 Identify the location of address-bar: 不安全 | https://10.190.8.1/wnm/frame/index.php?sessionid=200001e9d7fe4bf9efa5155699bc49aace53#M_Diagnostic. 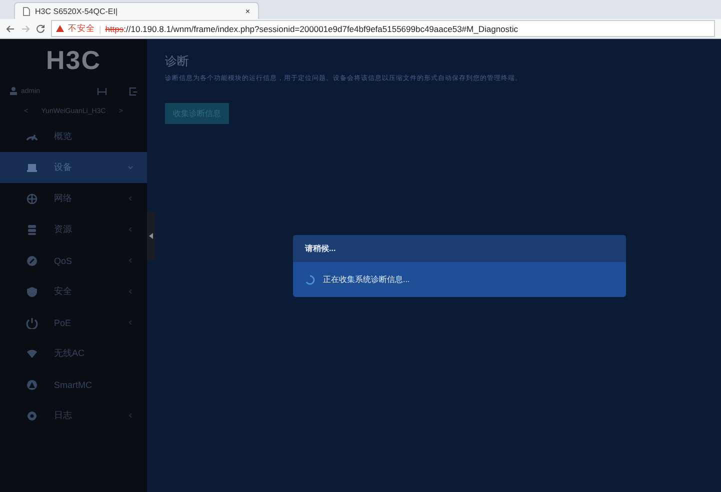
(383, 28).